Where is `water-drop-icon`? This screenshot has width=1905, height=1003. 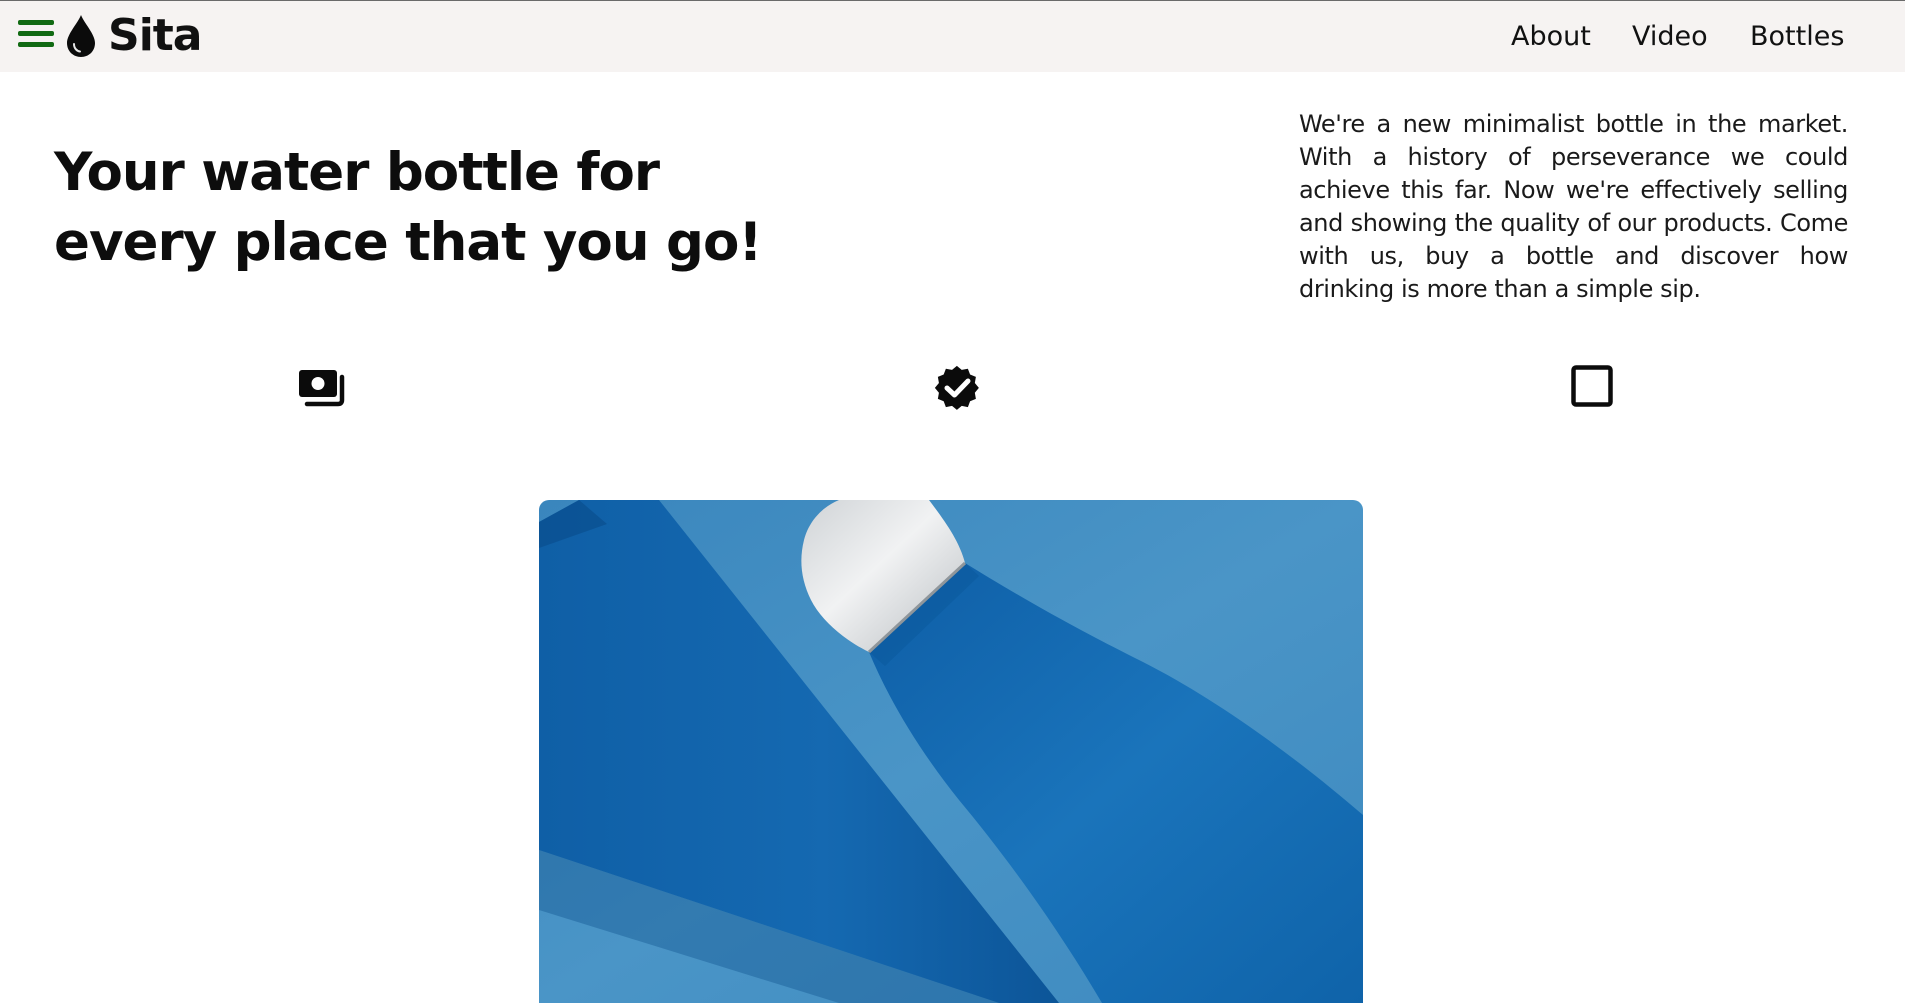 water-drop-icon is located at coordinates (81, 36).